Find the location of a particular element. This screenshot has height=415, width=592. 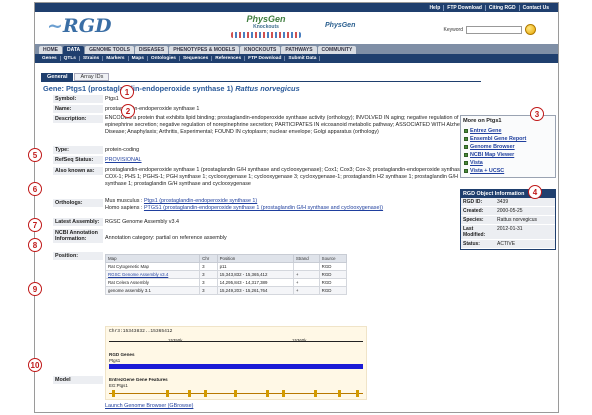

latest-assembly-value: RGSC Genome Assembly v3.4 is located at coordinates (142, 222).